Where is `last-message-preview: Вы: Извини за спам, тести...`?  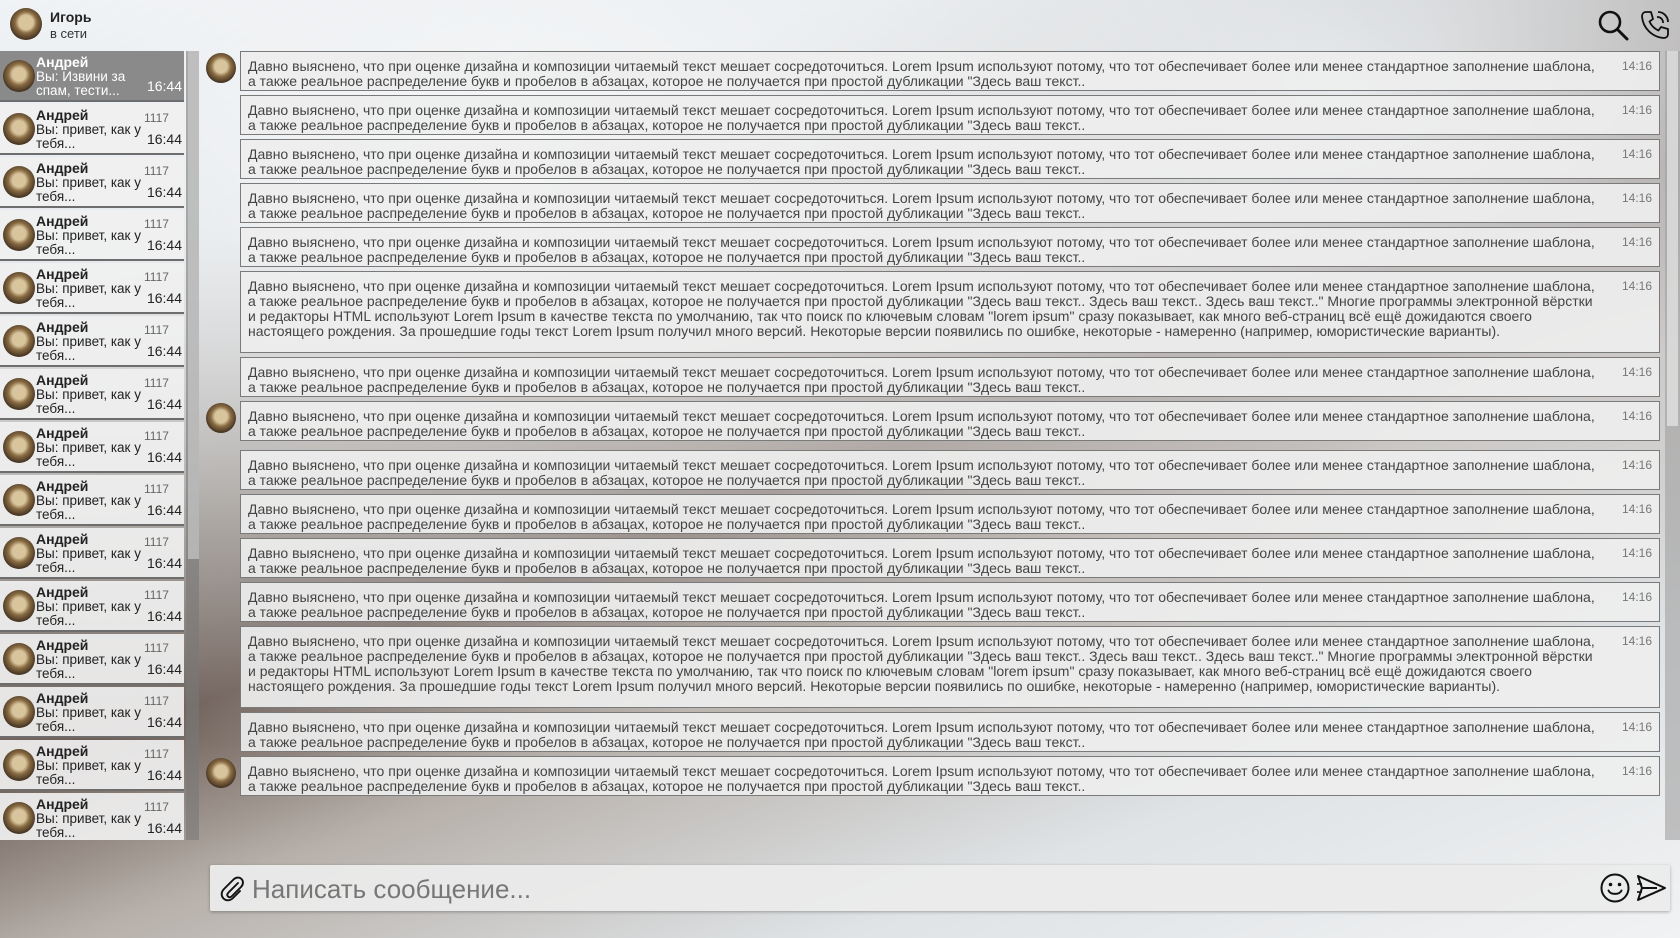 last-message-preview: Вы: Извини за спам, тести... is located at coordinates (81, 84).